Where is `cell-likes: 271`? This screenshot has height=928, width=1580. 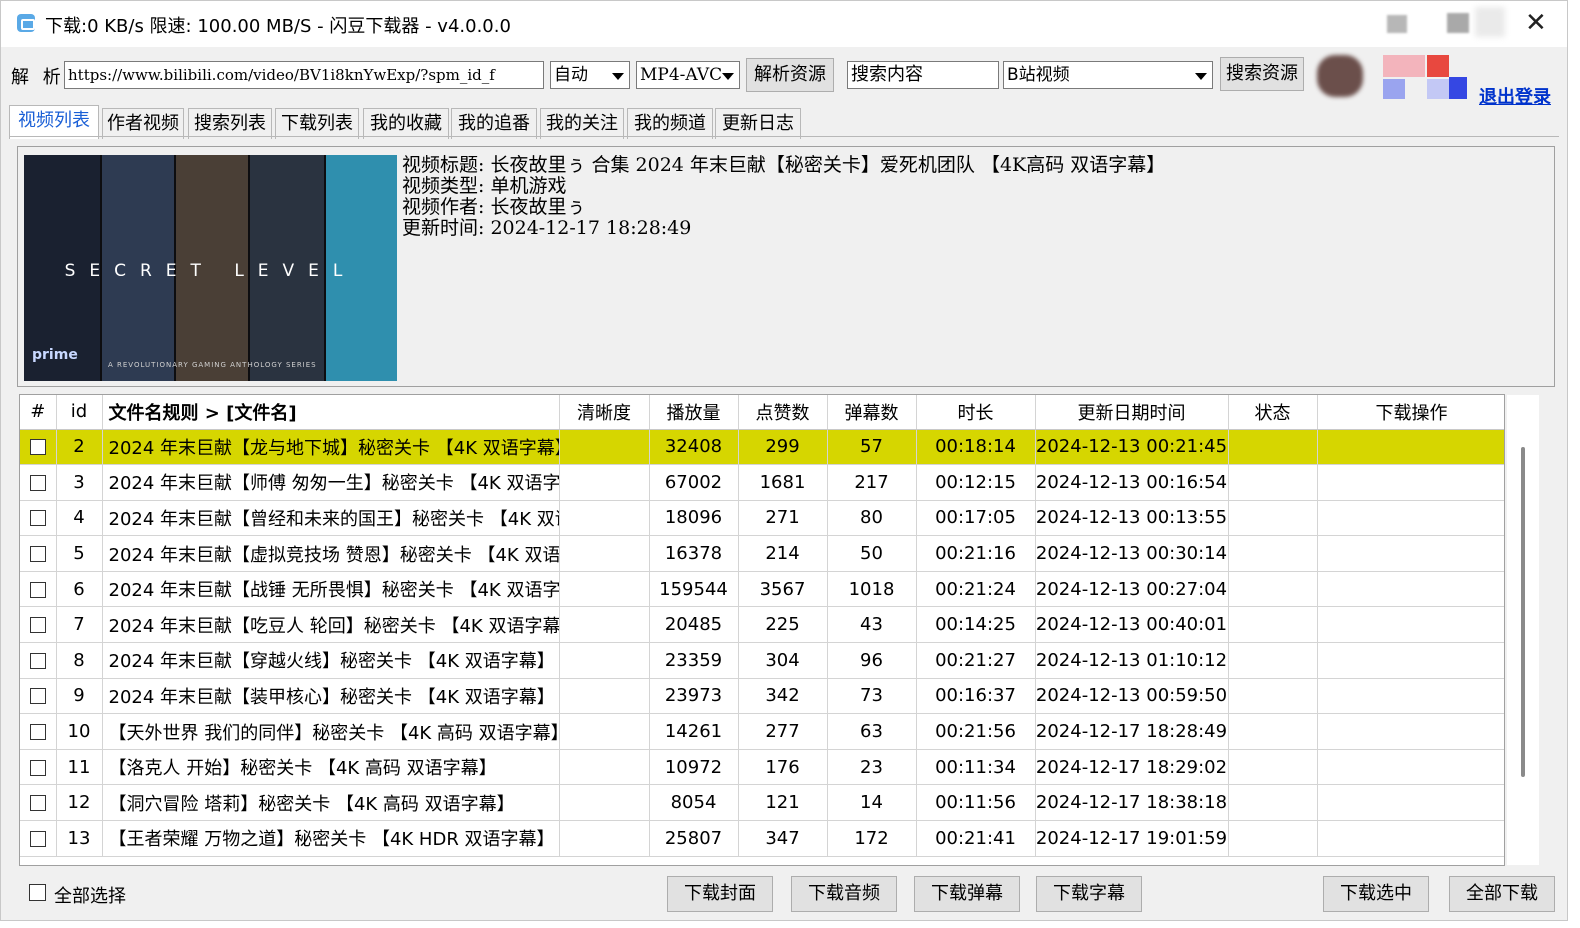 cell-likes: 271 is located at coordinates (783, 518).